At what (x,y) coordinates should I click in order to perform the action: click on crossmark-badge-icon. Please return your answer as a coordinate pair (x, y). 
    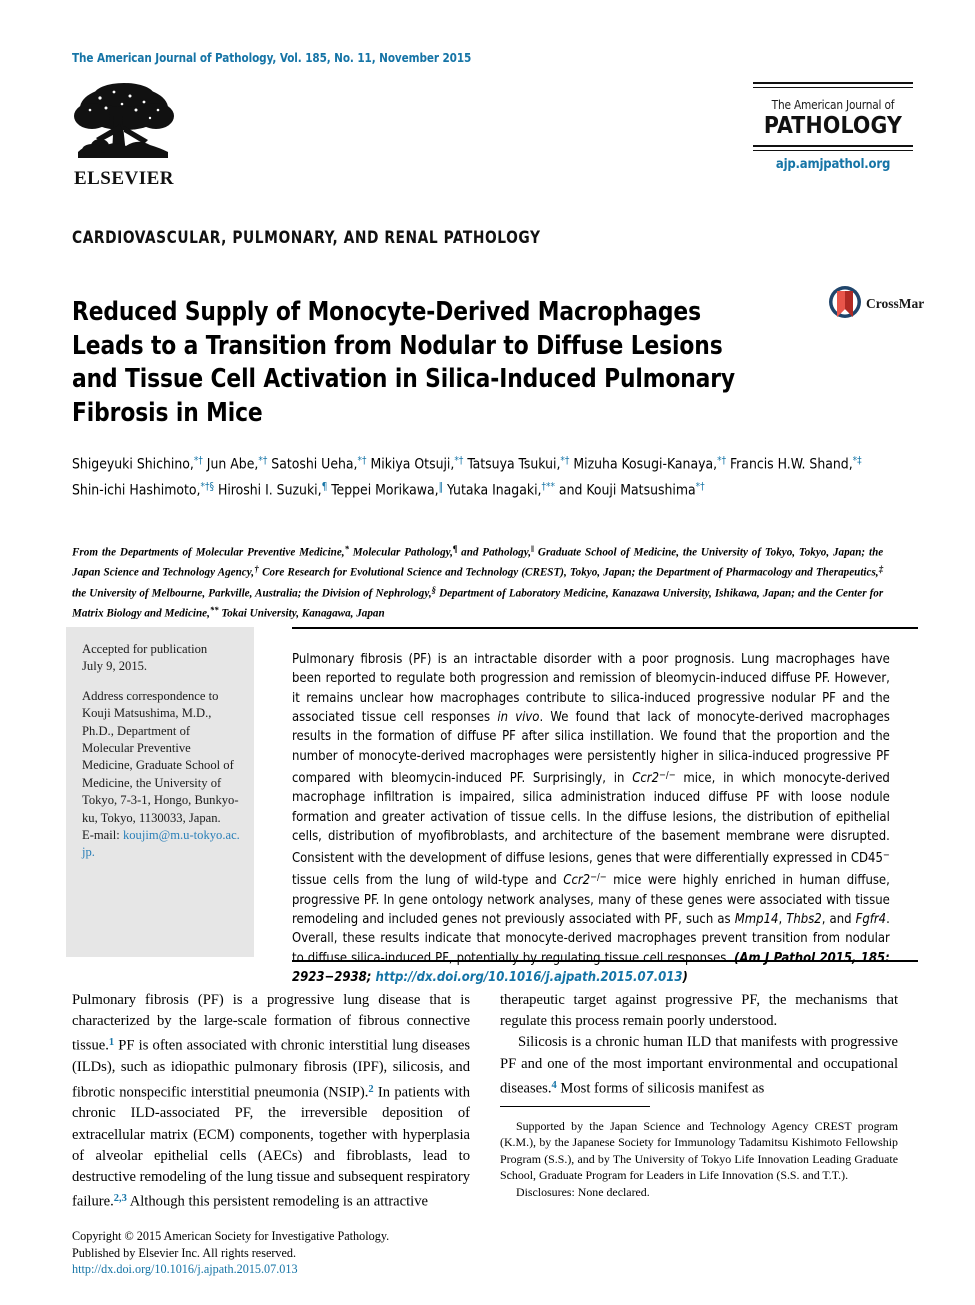
    Looking at the image, I should click on (845, 302).